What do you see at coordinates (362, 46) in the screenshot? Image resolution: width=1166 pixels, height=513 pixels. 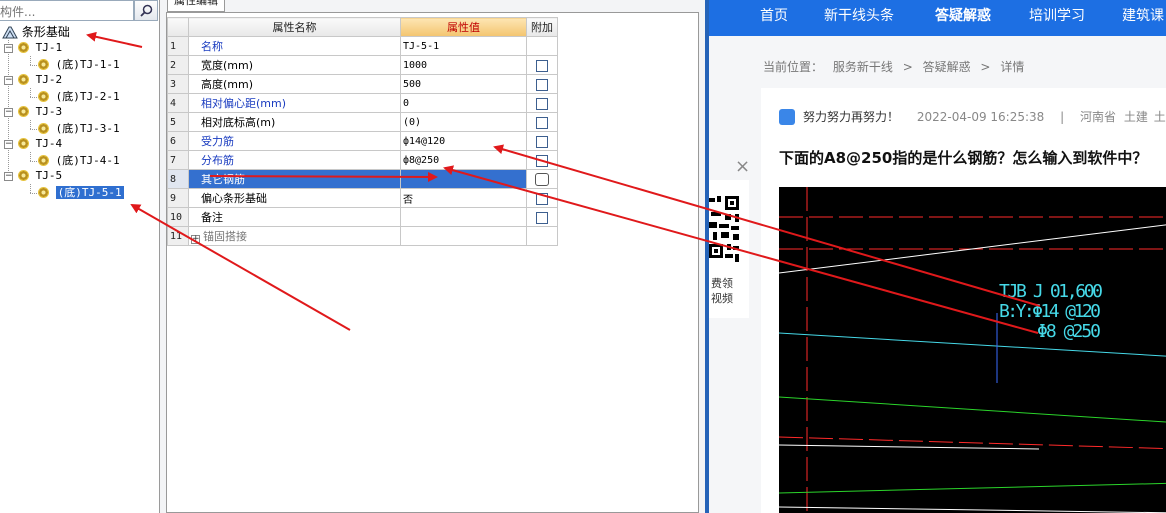 I see `property-row-name: 1 名称 TJ-5-1` at bounding box center [362, 46].